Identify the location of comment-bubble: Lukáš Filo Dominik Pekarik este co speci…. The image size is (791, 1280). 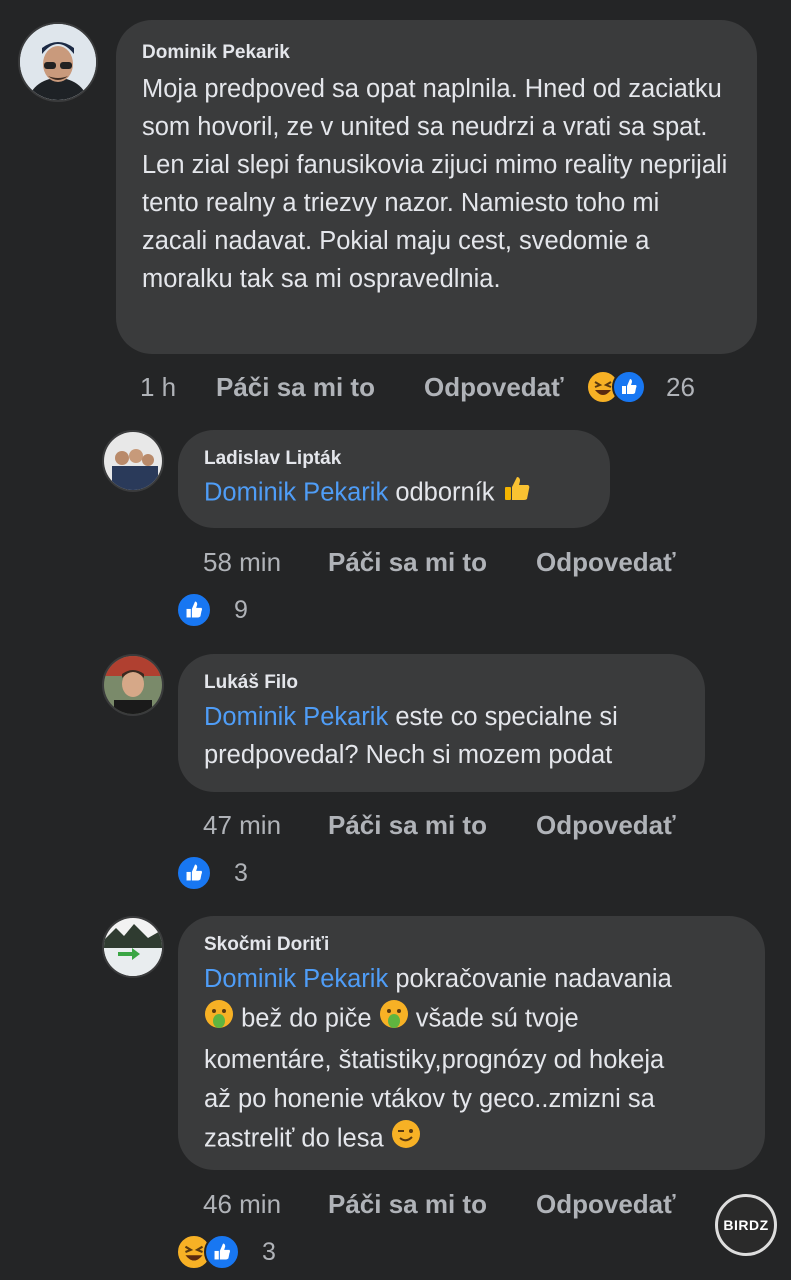
(441, 723).